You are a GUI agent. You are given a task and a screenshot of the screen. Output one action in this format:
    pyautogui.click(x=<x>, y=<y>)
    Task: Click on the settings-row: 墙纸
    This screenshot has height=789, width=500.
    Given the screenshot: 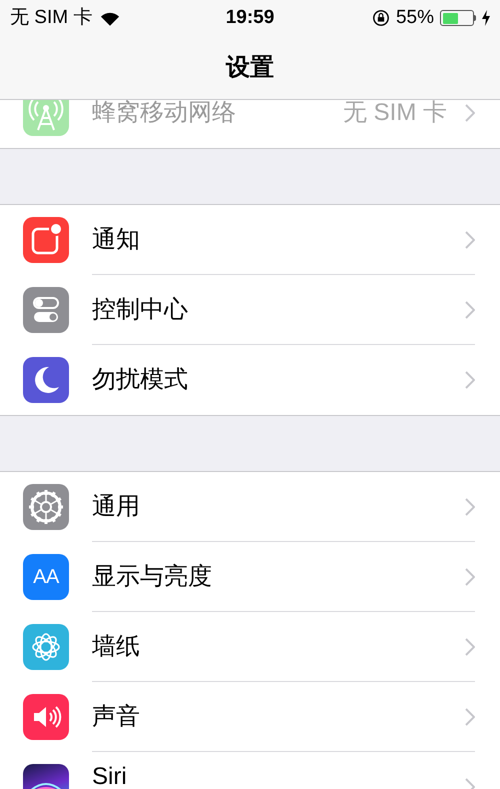 What is the action you would take?
    pyautogui.click(x=250, y=647)
    